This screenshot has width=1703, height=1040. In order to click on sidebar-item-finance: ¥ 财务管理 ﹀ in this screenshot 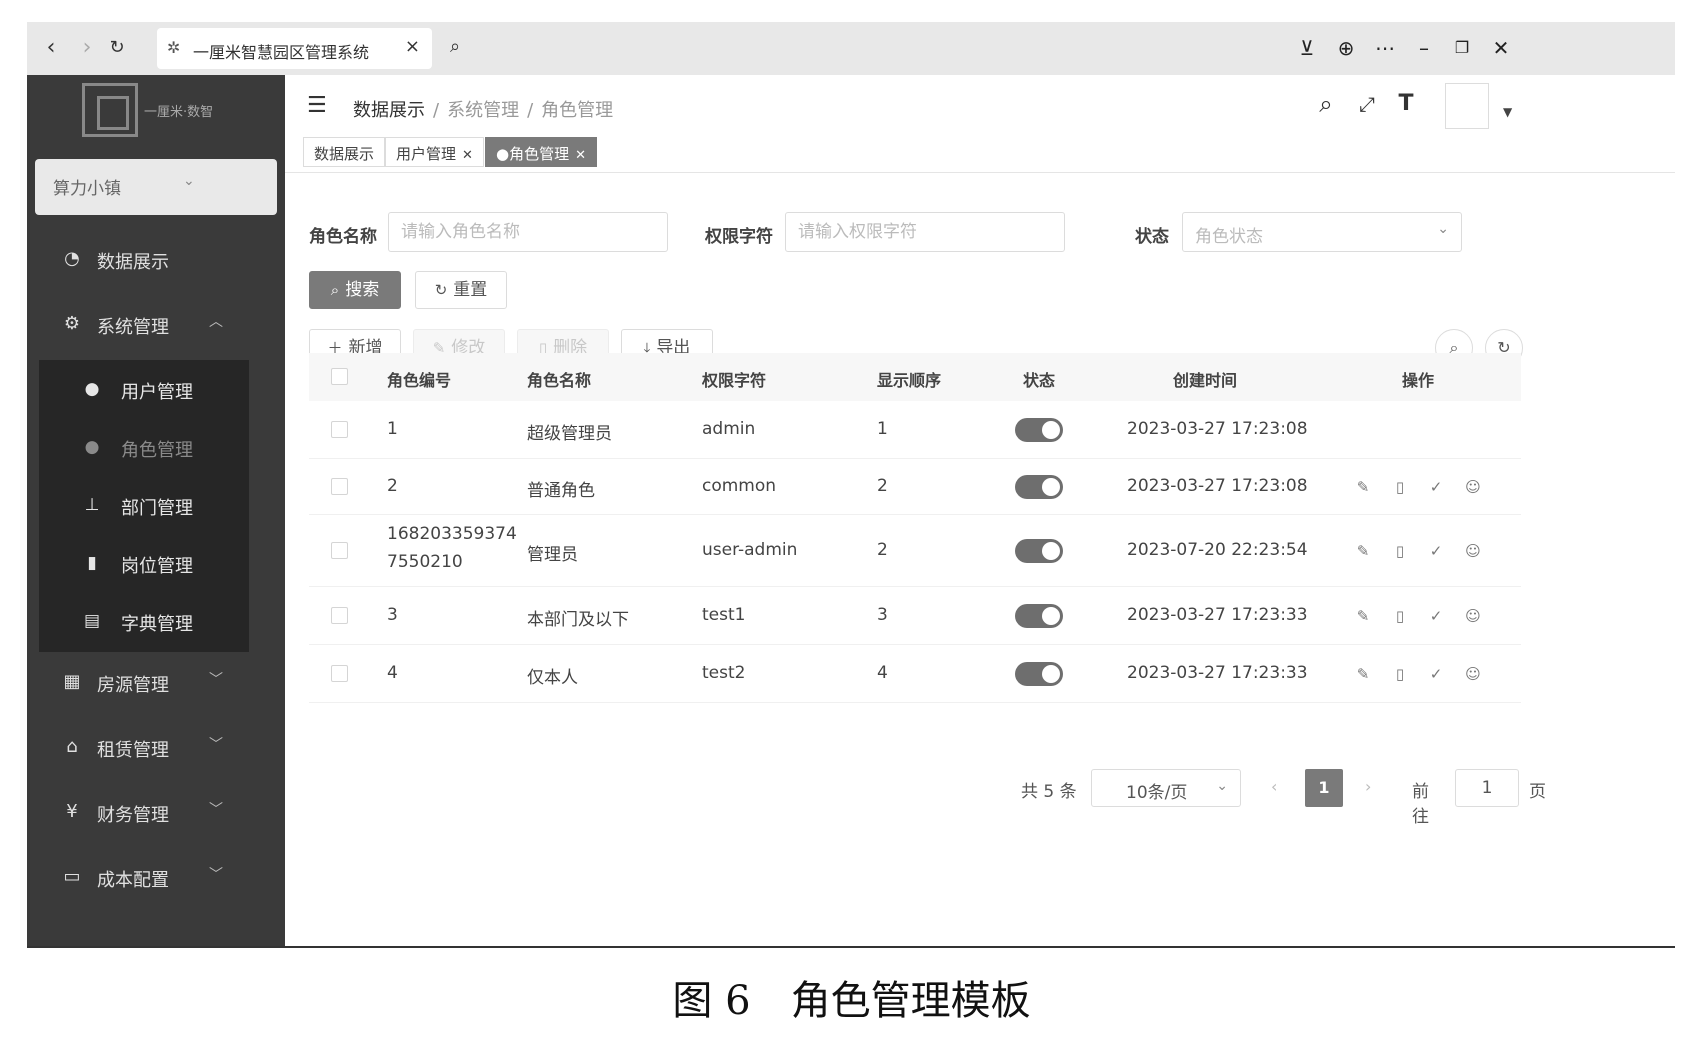, I will do `click(156, 813)`.